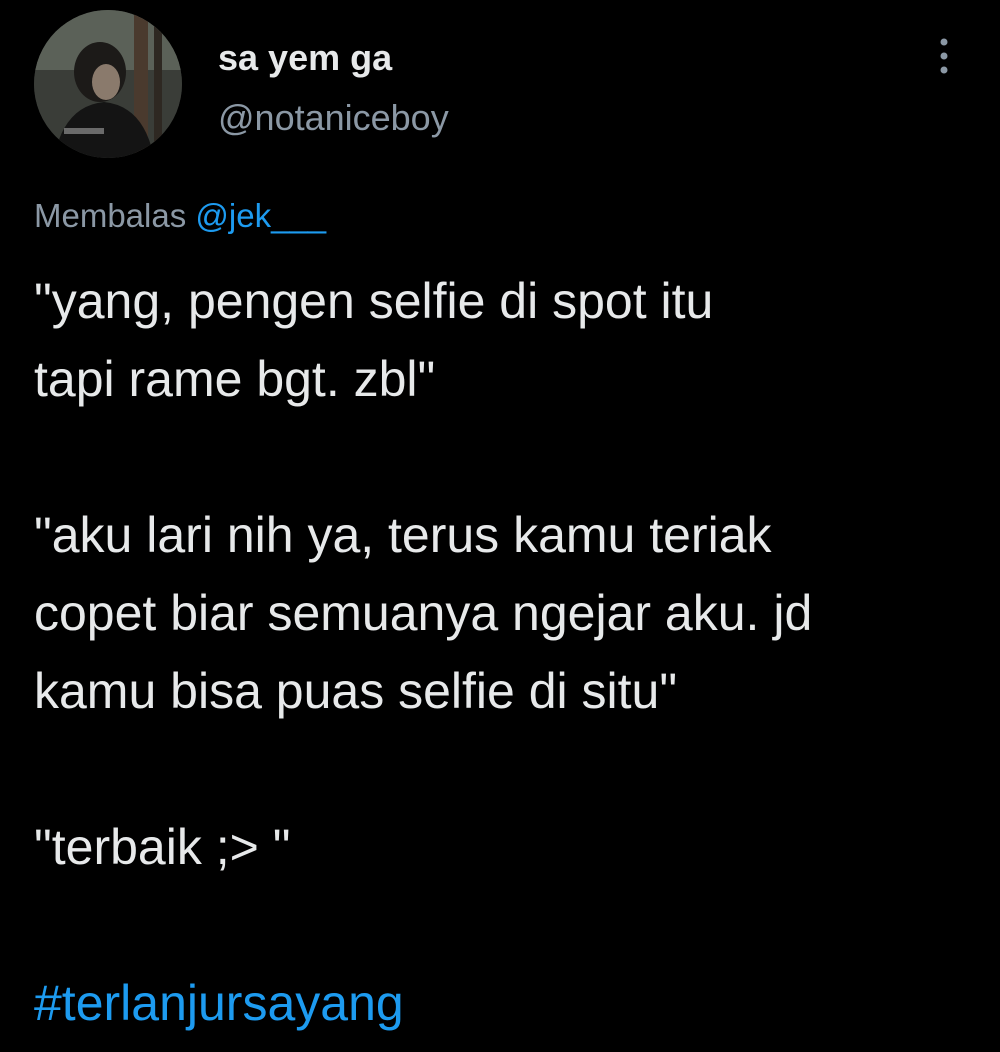  What do you see at coordinates (374, 301) in the screenshot?
I see `tweet-line: "yang, pengen selfie di spot itu` at bounding box center [374, 301].